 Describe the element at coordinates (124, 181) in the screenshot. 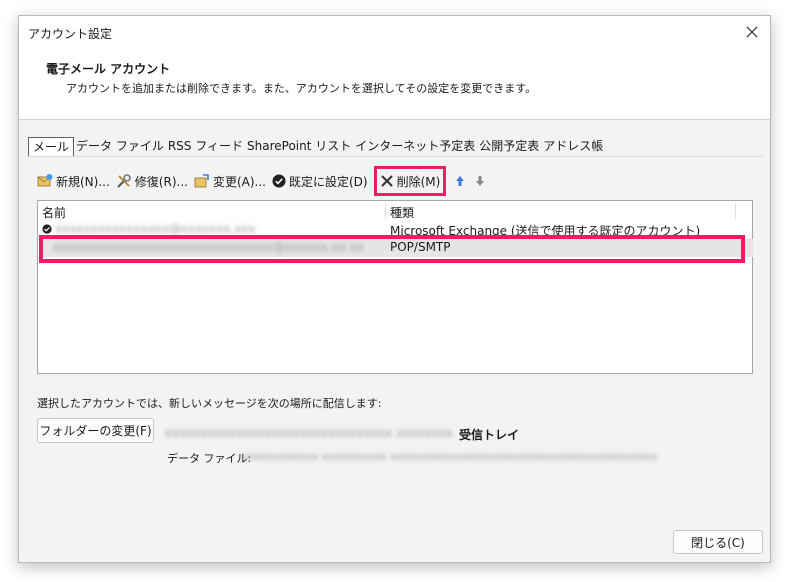

I see `tools-icon` at that location.